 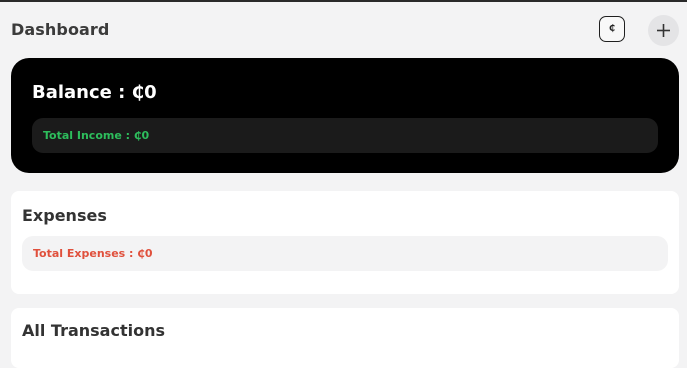 What do you see at coordinates (93, 253) in the screenshot?
I see `total-expenses-label: Total Expenses : ₵0` at bounding box center [93, 253].